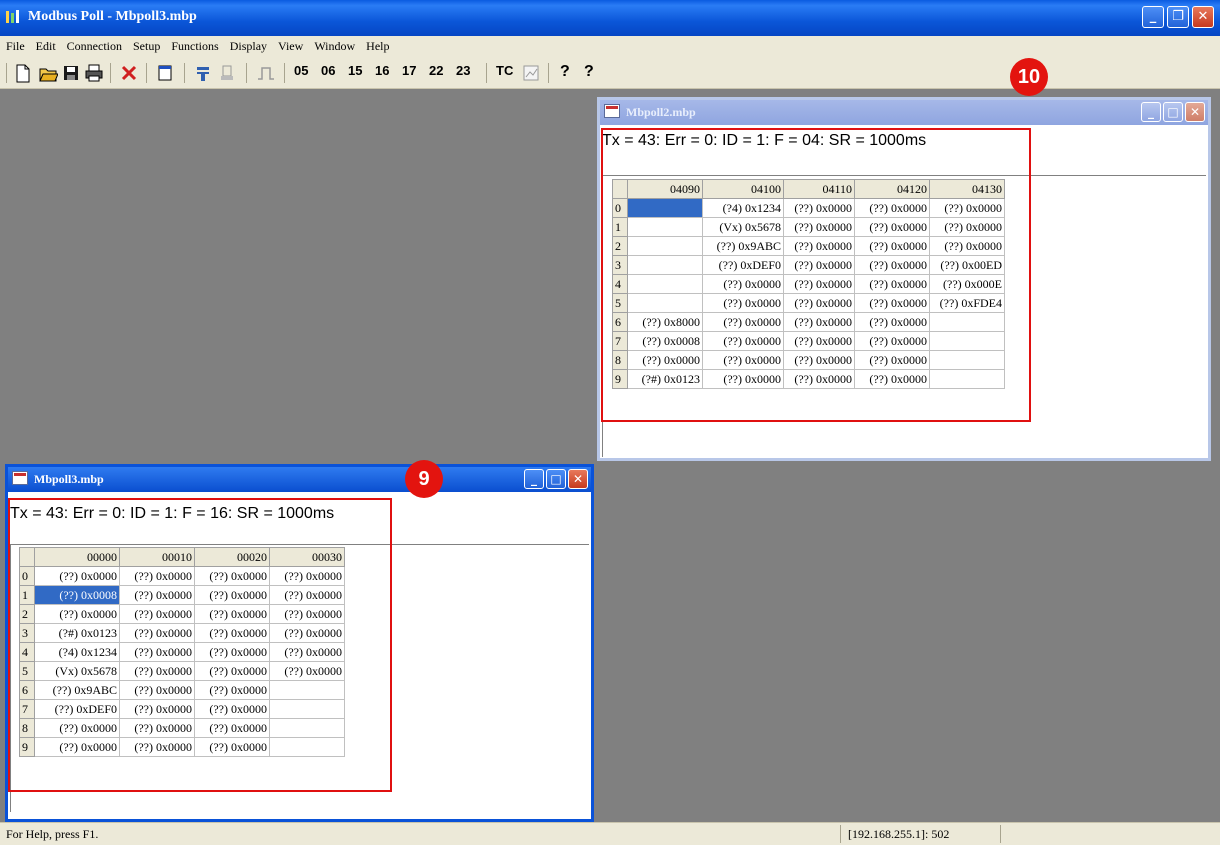 Image resolution: width=1220 pixels, height=845 pixels. I want to click on function-23-button: 23, so click(463, 70).